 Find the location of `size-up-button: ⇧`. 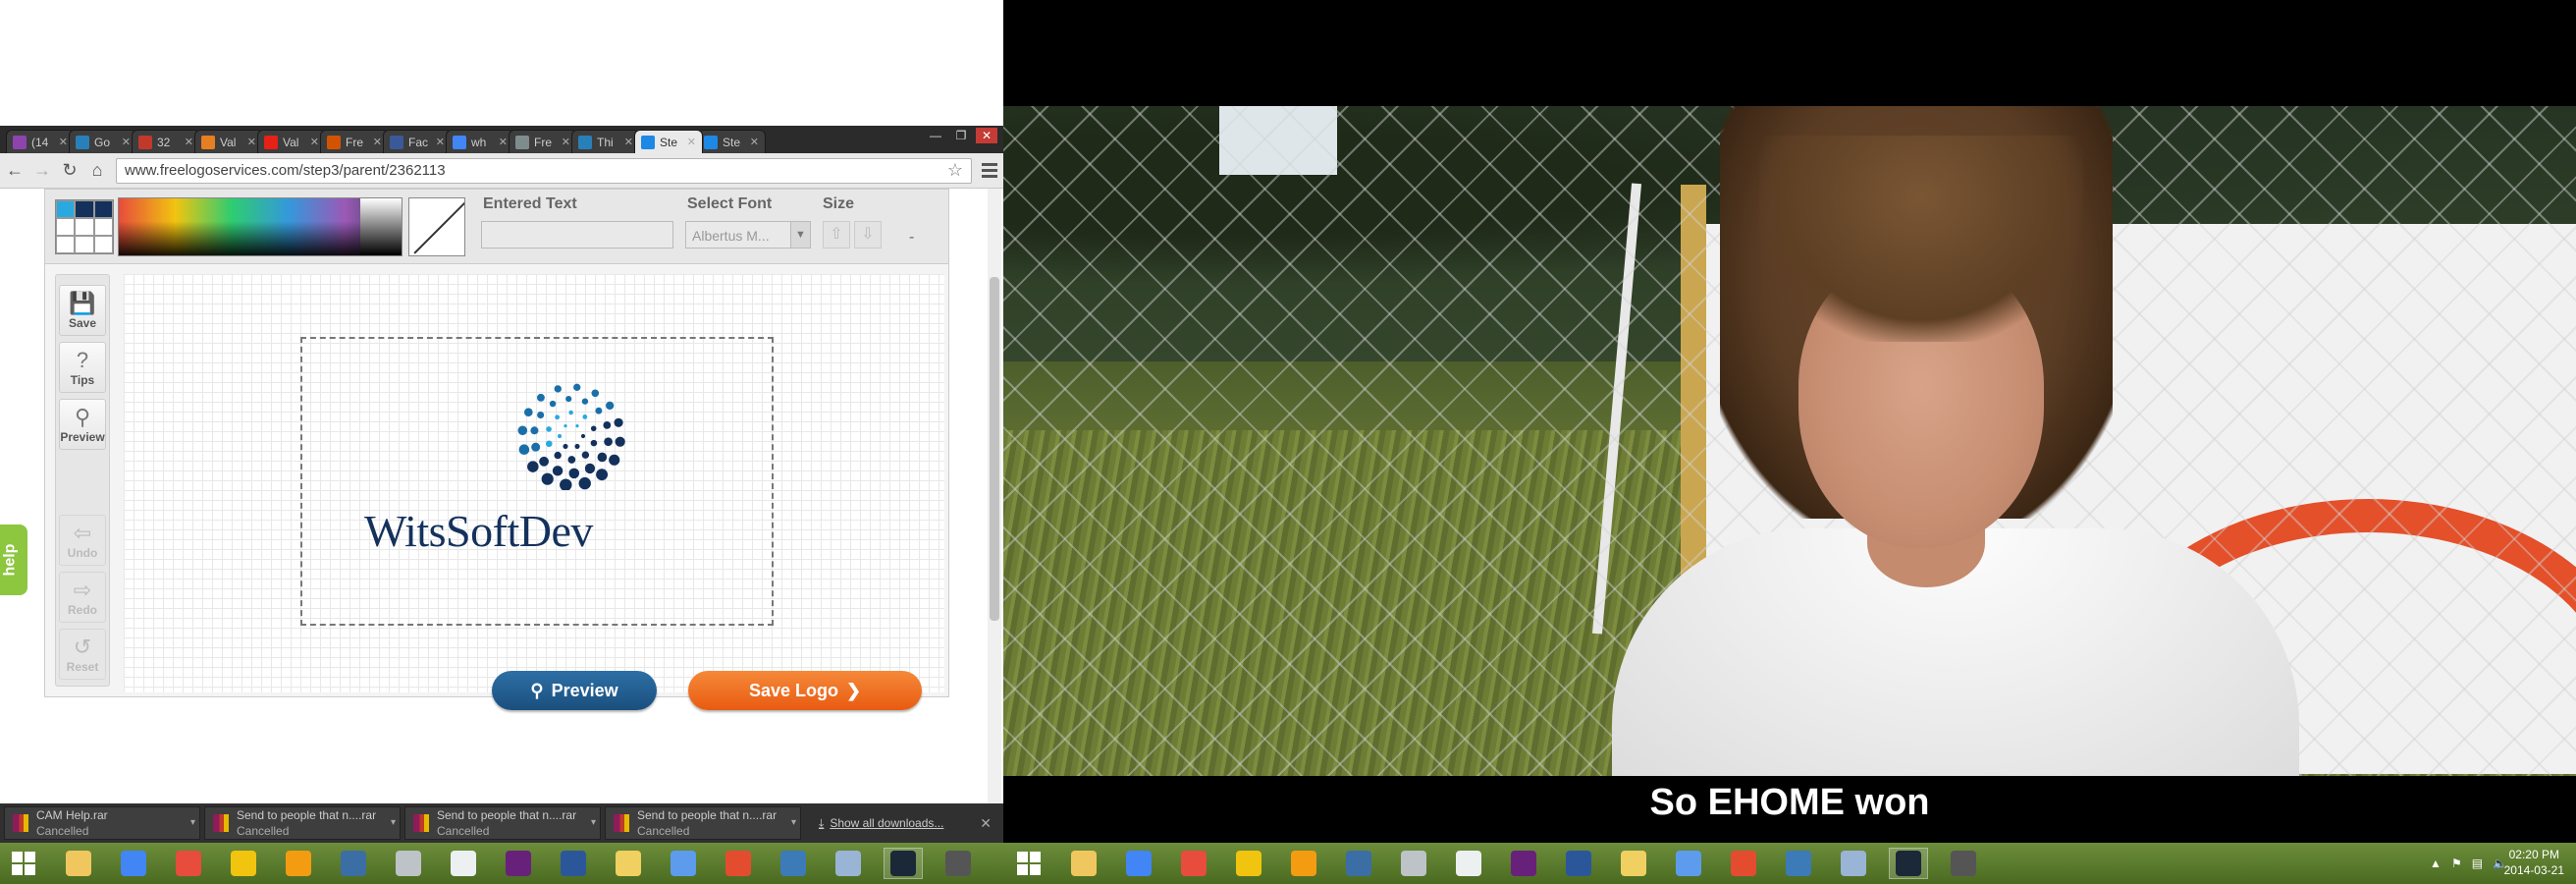

size-up-button: ⇧ is located at coordinates (836, 235).